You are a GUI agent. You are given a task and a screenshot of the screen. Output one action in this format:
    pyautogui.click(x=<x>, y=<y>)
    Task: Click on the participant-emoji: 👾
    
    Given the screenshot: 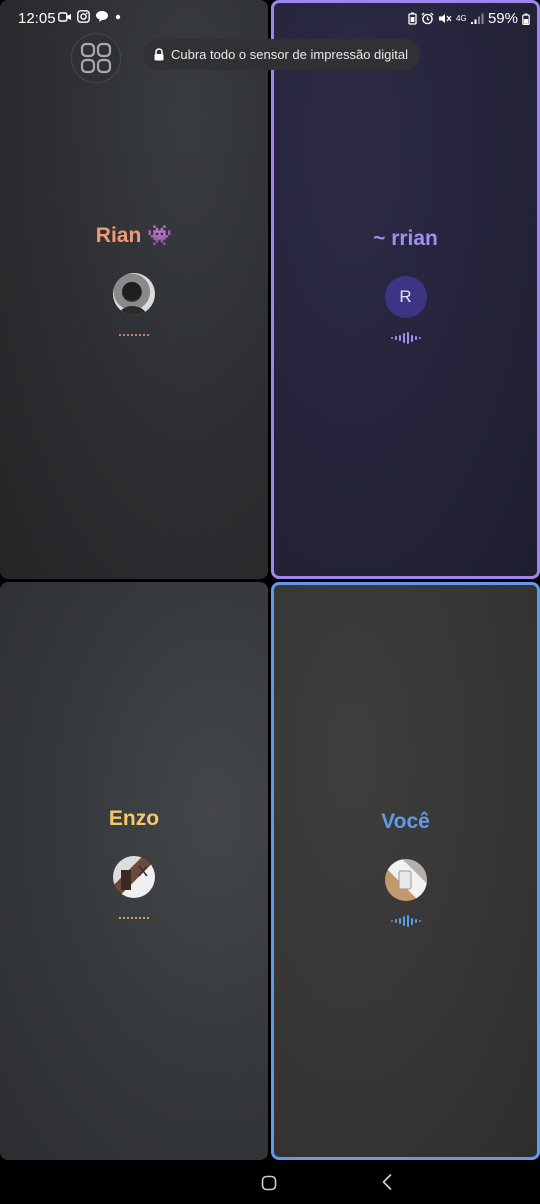 What is the action you would take?
    pyautogui.click(x=160, y=236)
    